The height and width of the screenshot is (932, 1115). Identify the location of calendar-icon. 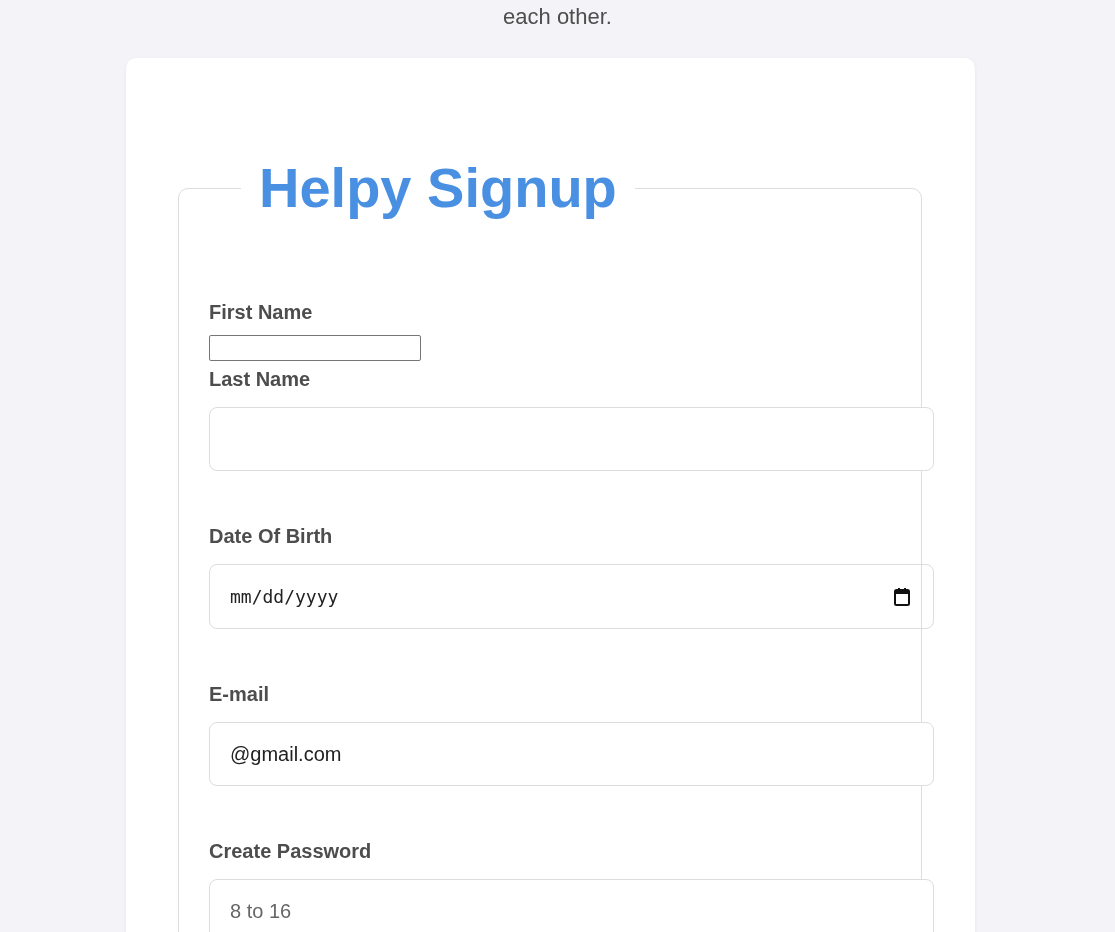
(902, 596).